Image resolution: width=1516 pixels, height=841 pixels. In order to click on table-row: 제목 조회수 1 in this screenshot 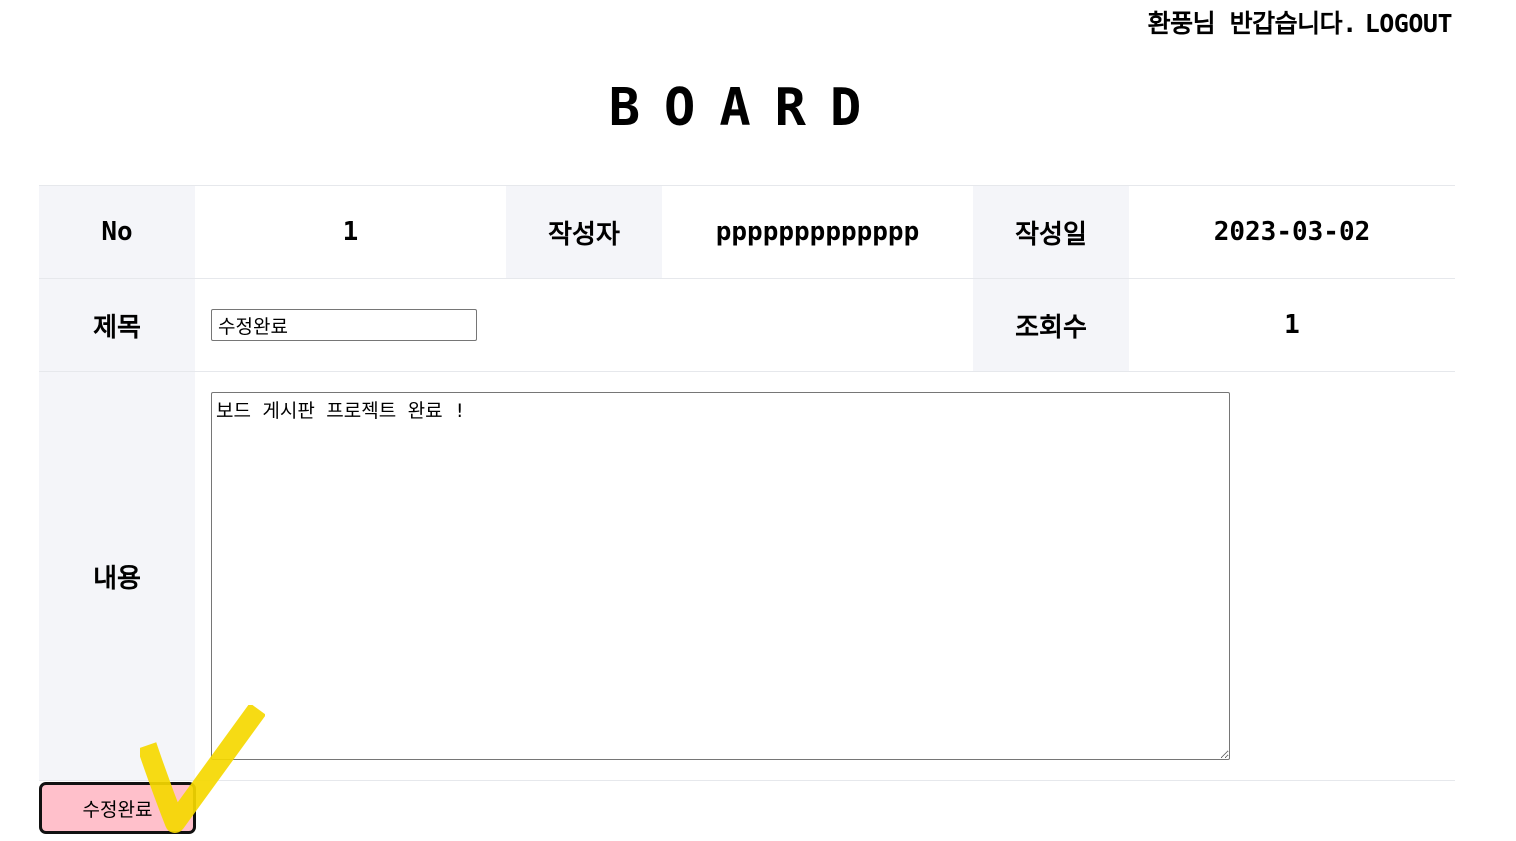, I will do `click(747, 325)`.